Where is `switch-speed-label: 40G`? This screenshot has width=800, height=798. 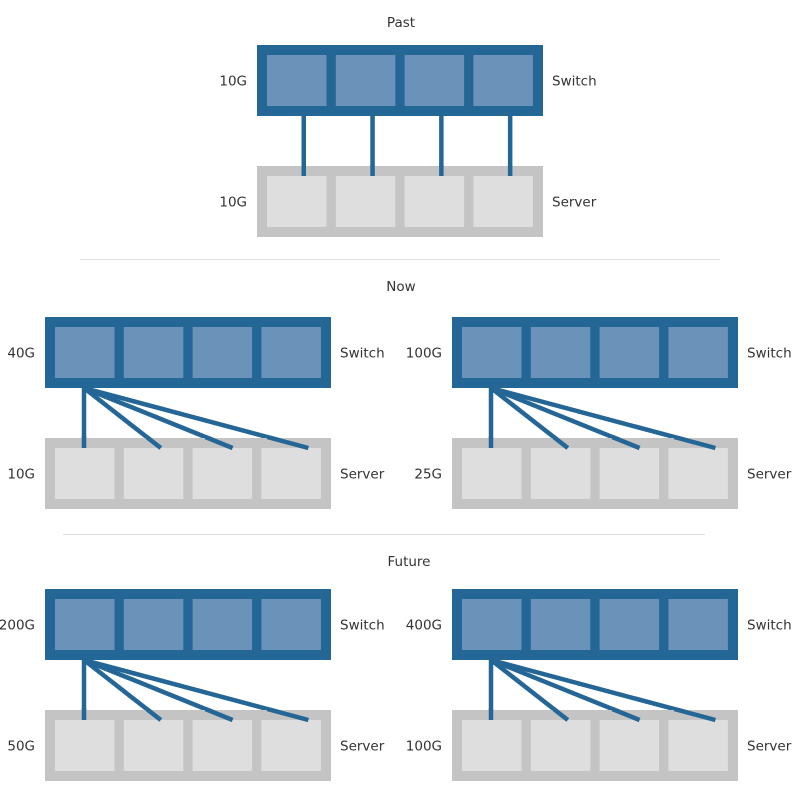 switch-speed-label: 40G is located at coordinates (21, 354).